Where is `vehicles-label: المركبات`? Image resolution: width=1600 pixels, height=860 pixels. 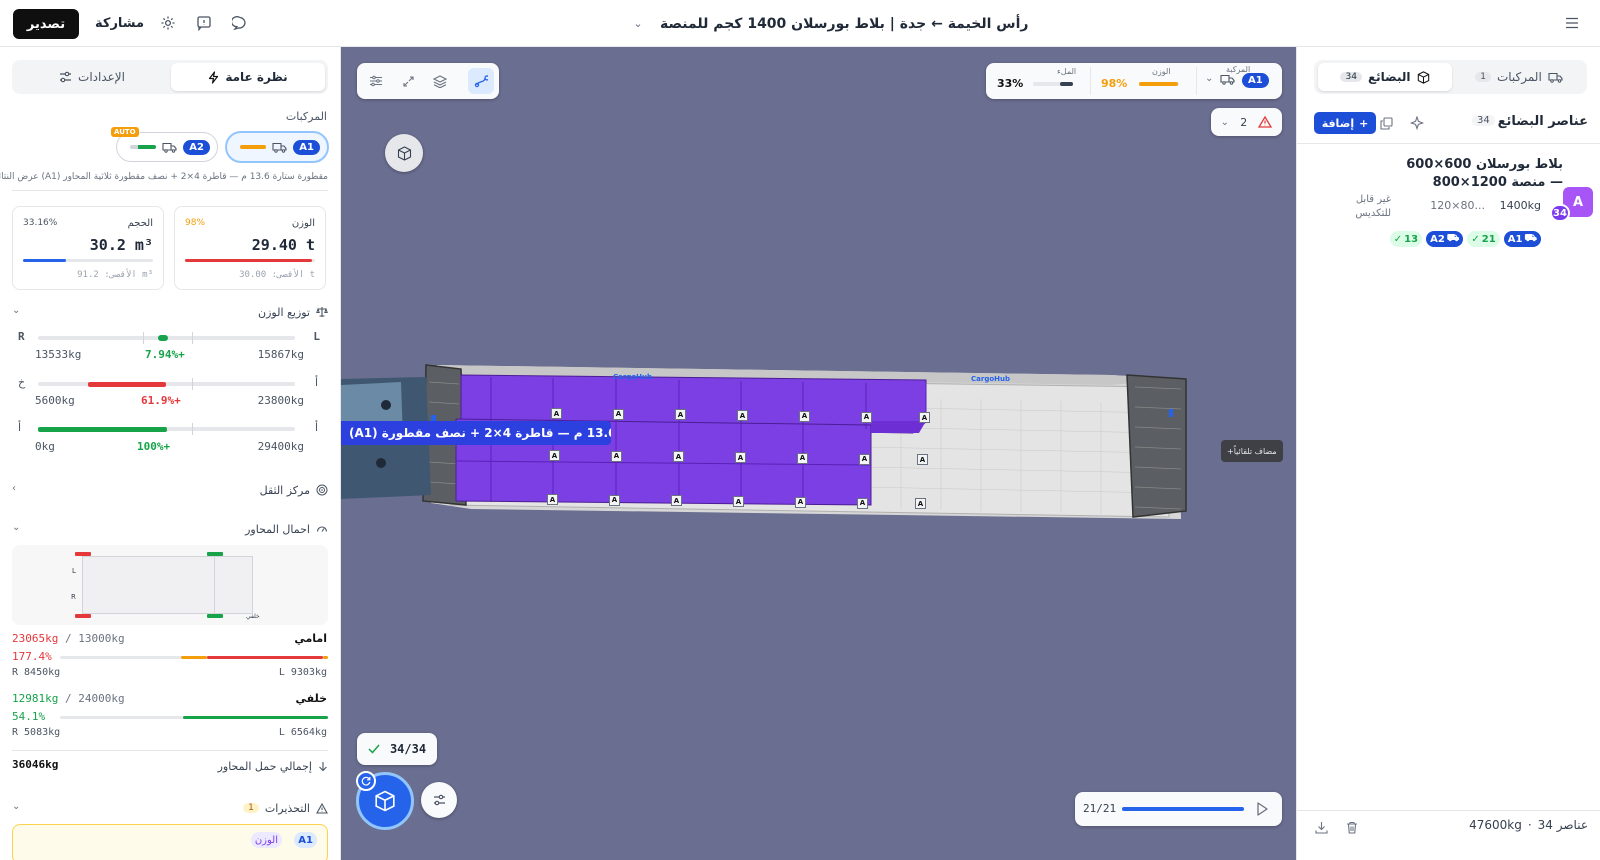 vehicles-label: المركبات is located at coordinates (306, 116).